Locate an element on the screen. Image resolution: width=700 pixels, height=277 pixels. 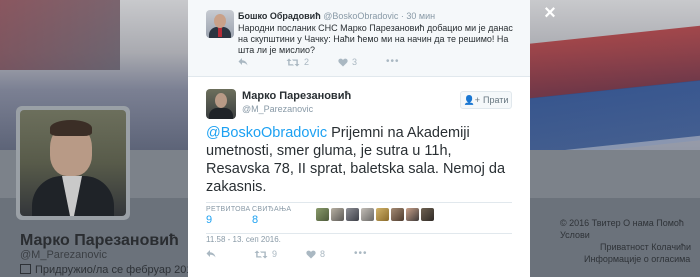
retweets-label: РЕТВИТОВА is located at coordinates (228, 209).